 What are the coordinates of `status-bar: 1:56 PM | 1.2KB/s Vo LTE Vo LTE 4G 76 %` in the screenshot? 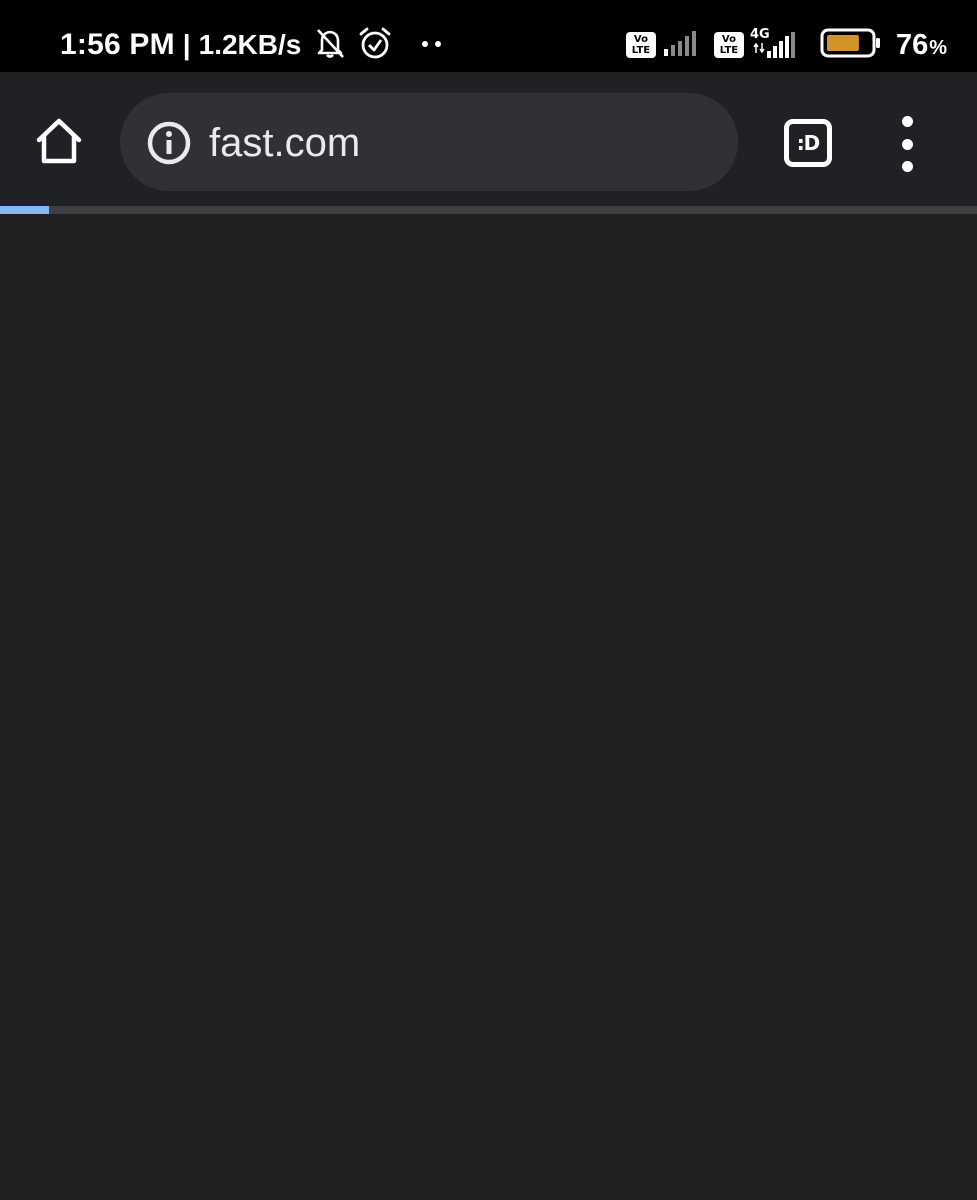 It's located at (488, 36).